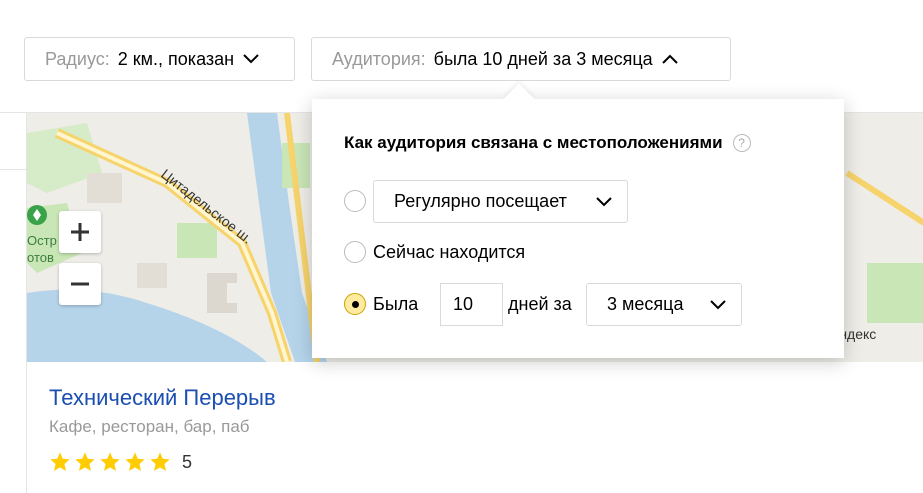  What do you see at coordinates (543, 58) in the screenshot?
I see `audience-filter-value: была 10 дней за 3 месяца` at bounding box center [543, 58].